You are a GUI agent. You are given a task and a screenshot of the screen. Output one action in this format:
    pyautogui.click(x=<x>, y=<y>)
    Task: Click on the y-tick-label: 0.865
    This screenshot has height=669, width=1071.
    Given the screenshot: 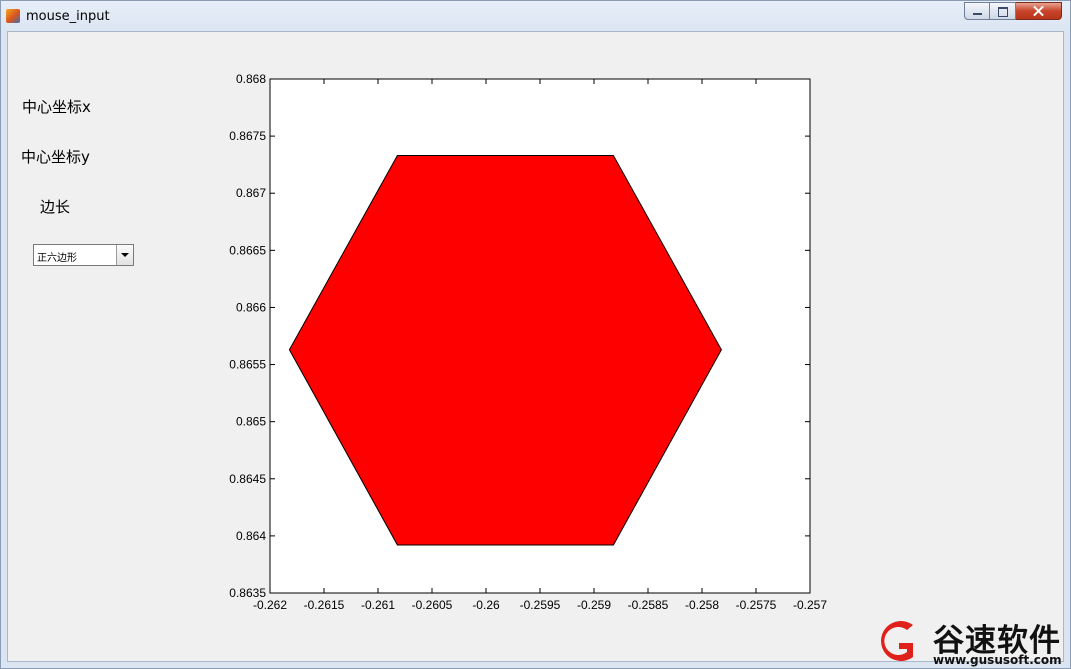 What is the action you would take?
    pyautogui.click(x=251, y=422)
    